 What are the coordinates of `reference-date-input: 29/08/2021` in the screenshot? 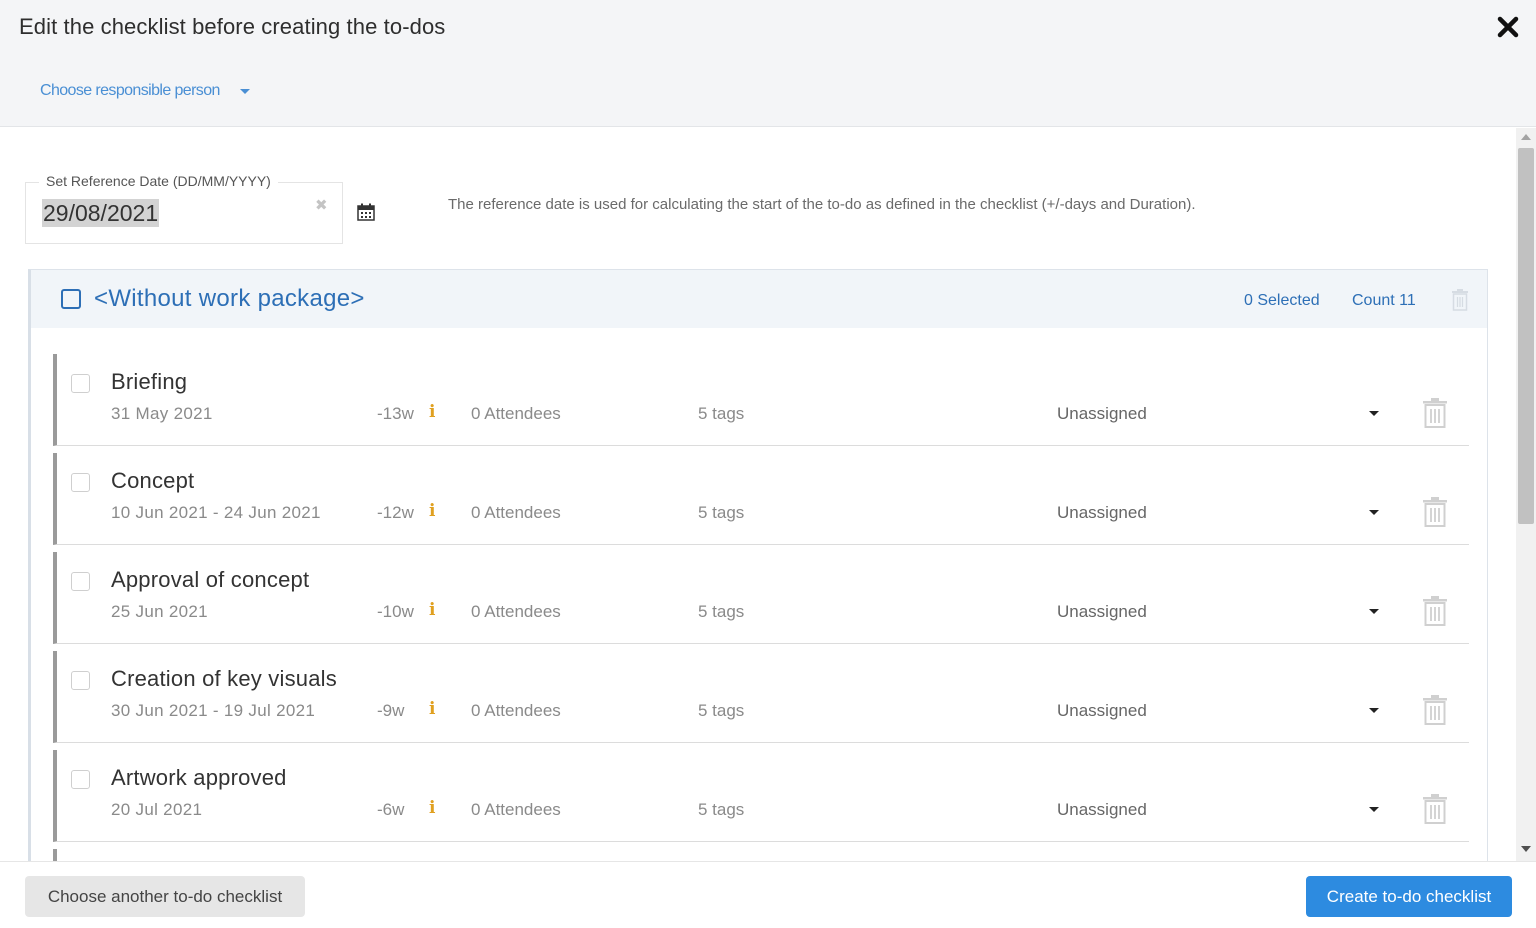 It's located at (101, 213).